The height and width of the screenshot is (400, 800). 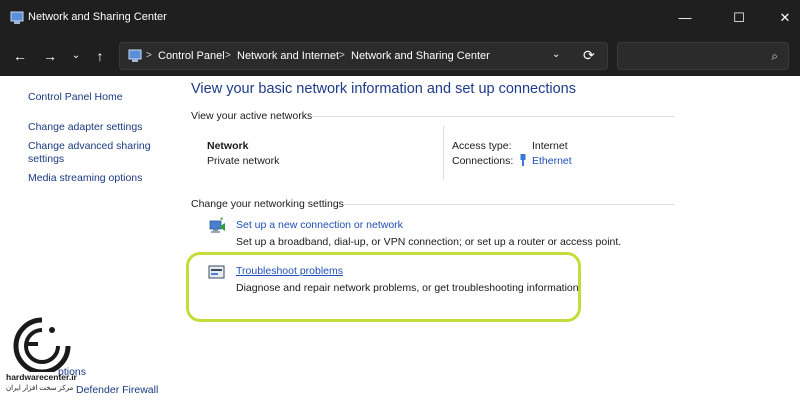 What do you see at coordinates (556, 54) in the screenshot?
I see `address-dropdown-icon: ⌄` at bounding box center [556, 54].